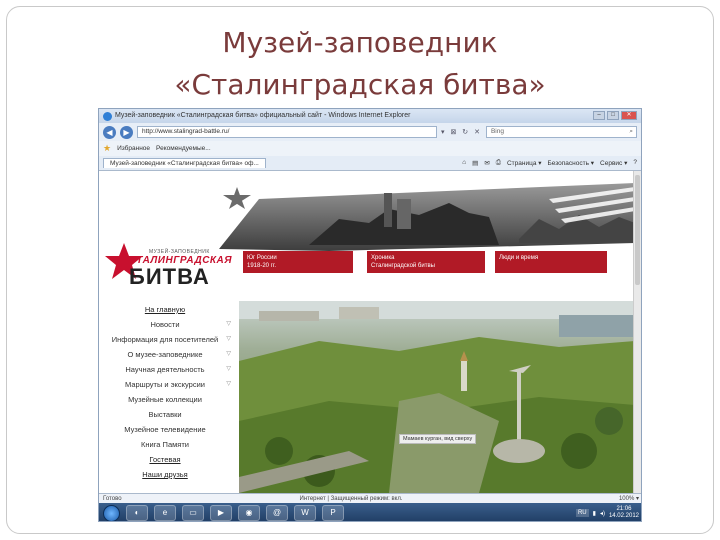 This screenshot has width=720, height=540. Describe the element at coordinates (107, 116) in the screenshot. I see `ie-logo-icon` at that location.